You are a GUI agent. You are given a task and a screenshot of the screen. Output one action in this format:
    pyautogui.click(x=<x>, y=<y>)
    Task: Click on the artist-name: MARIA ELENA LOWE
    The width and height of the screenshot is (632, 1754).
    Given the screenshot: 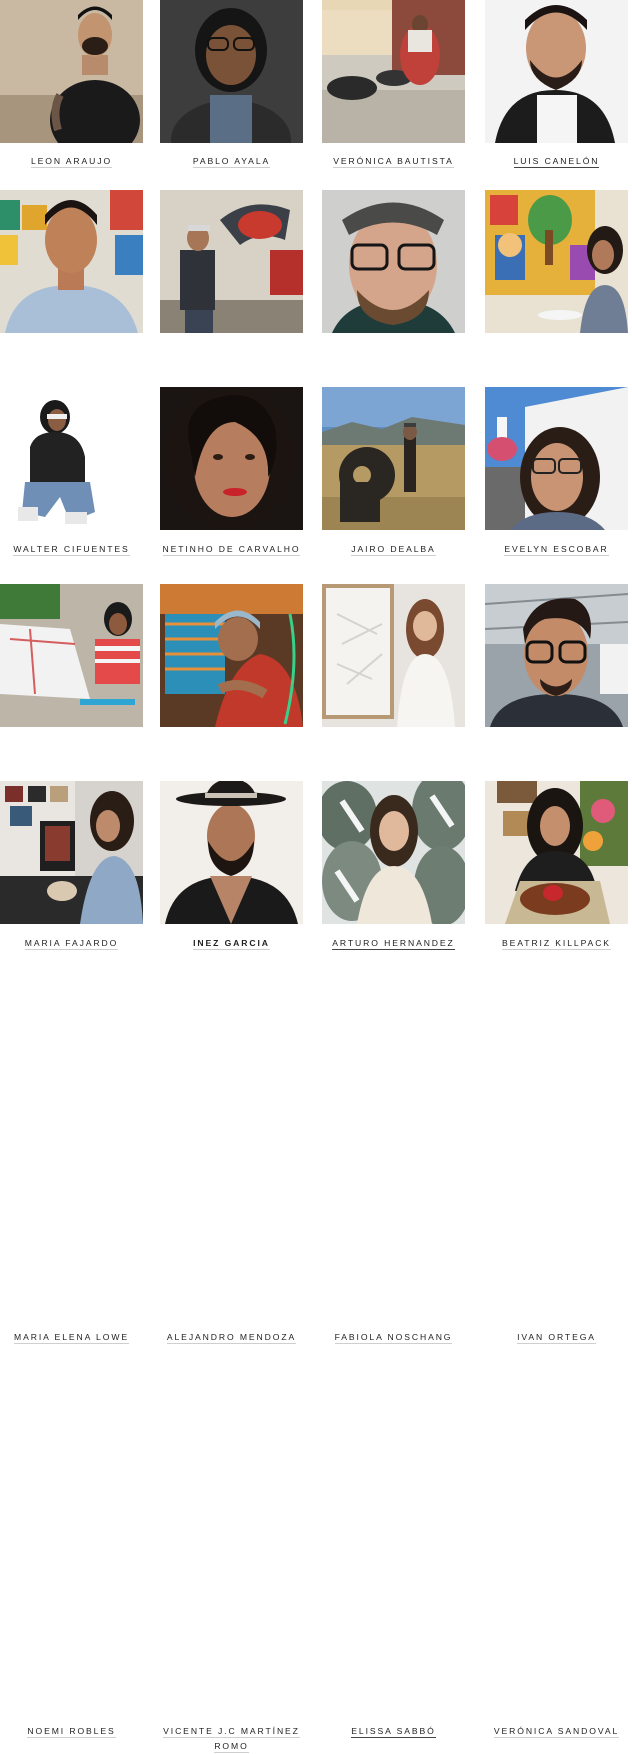 What is the action you would take?
    pyautogui.click(x=73, y=1337)
    